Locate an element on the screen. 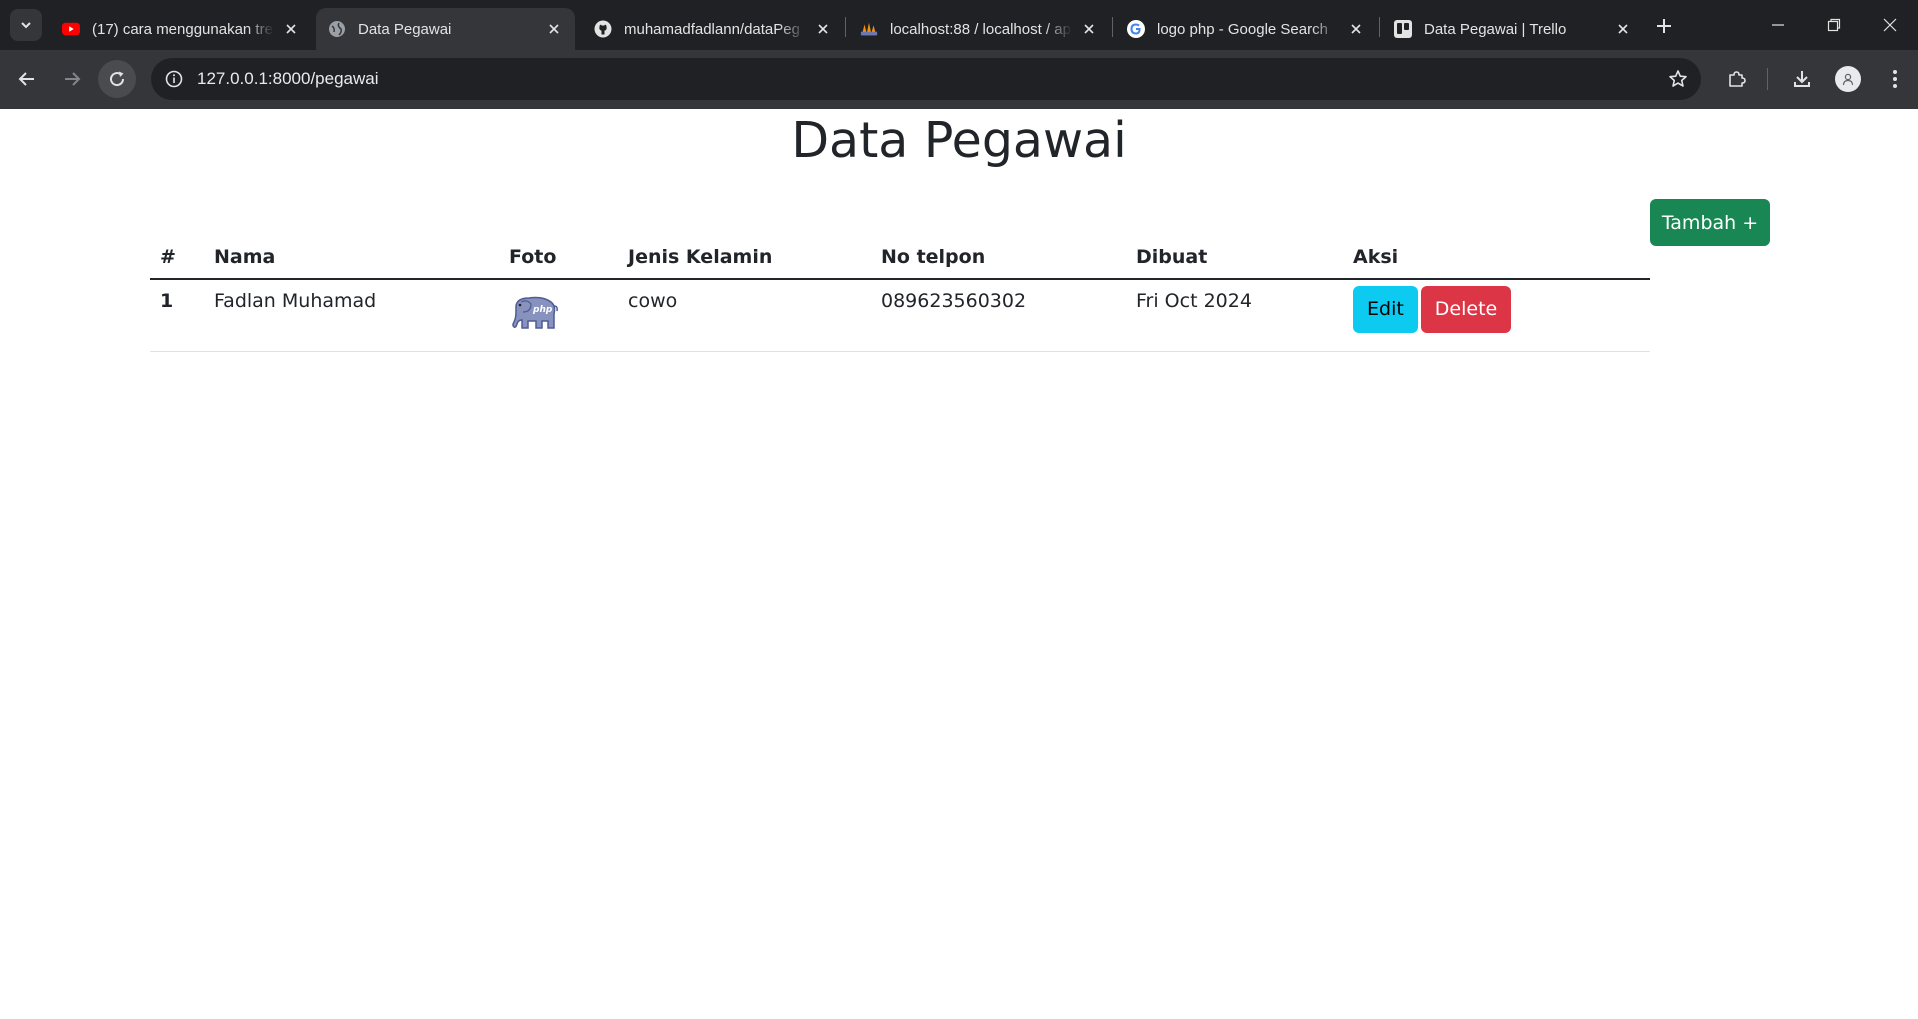  back-button is located at coordinates (27, 79).